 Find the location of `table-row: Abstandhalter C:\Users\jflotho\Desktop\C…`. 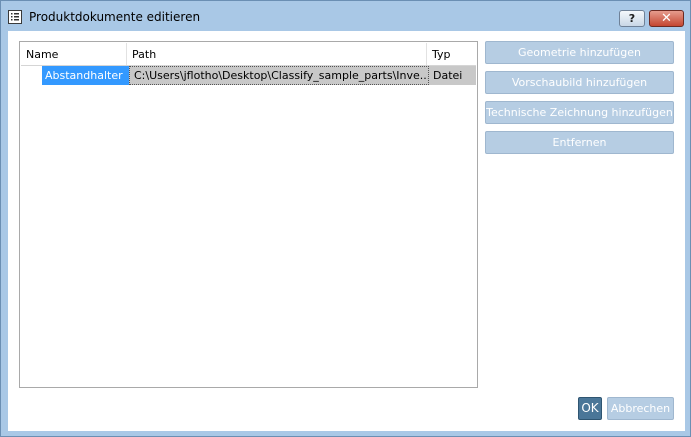

table-row: Abstandhalter C:\Users\jflotho\Desktop\C… is located at coordinates (248, 75).